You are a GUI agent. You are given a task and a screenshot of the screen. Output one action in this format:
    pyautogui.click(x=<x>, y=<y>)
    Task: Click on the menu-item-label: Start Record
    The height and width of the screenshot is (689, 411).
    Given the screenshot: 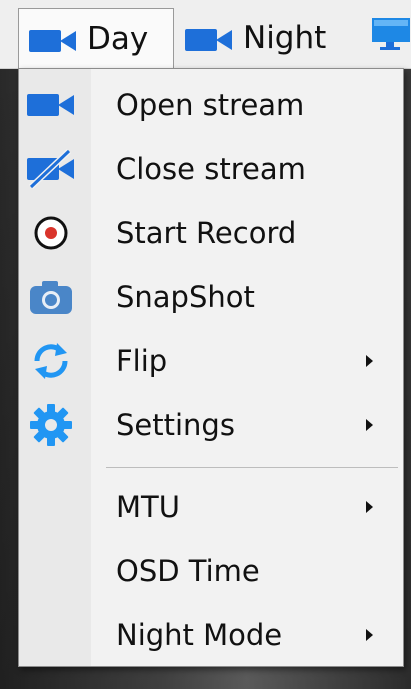 What is the action you would take?
    pyautogui.click(x=206, y=233)
    